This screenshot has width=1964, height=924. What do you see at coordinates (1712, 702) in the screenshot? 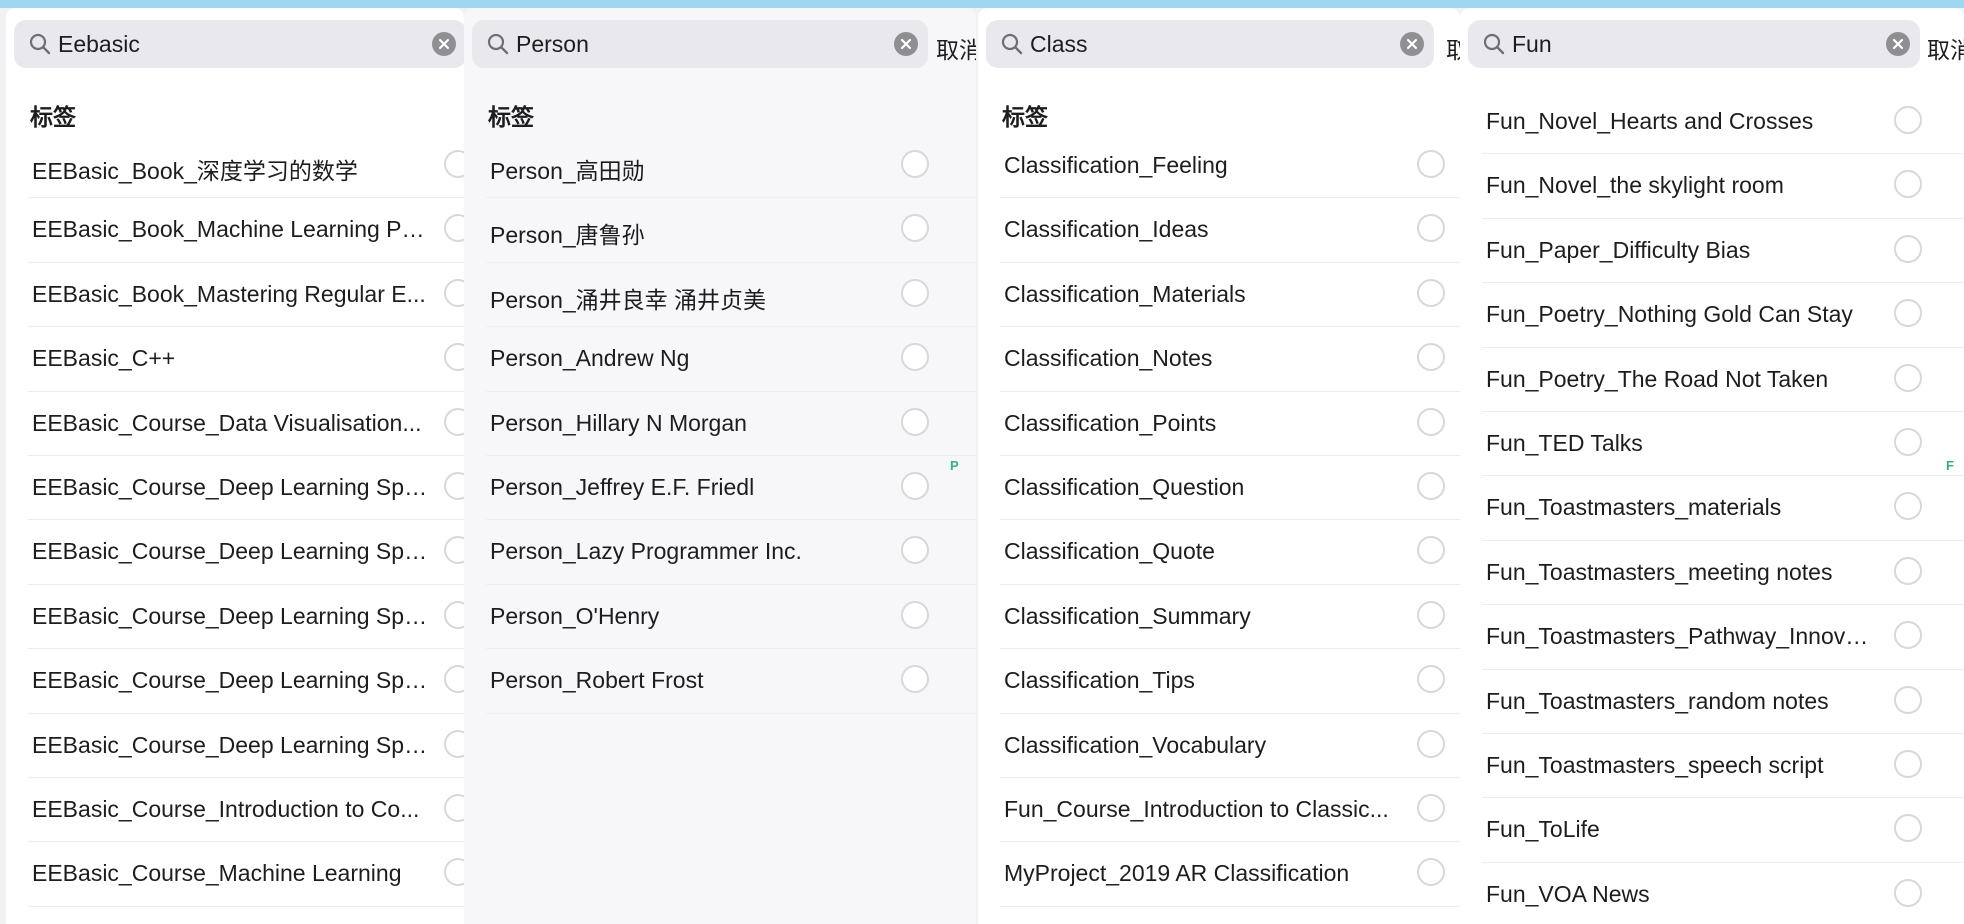
I see `tag-list-item: Fun_Toastmasters_random notes` at bounding box center [1712, 702].